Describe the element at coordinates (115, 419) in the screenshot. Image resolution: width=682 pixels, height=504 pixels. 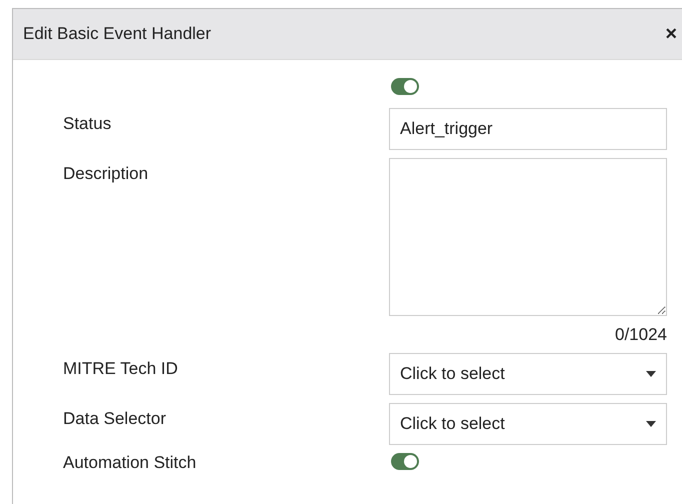
I see `field-label: Data Selector` at that location.